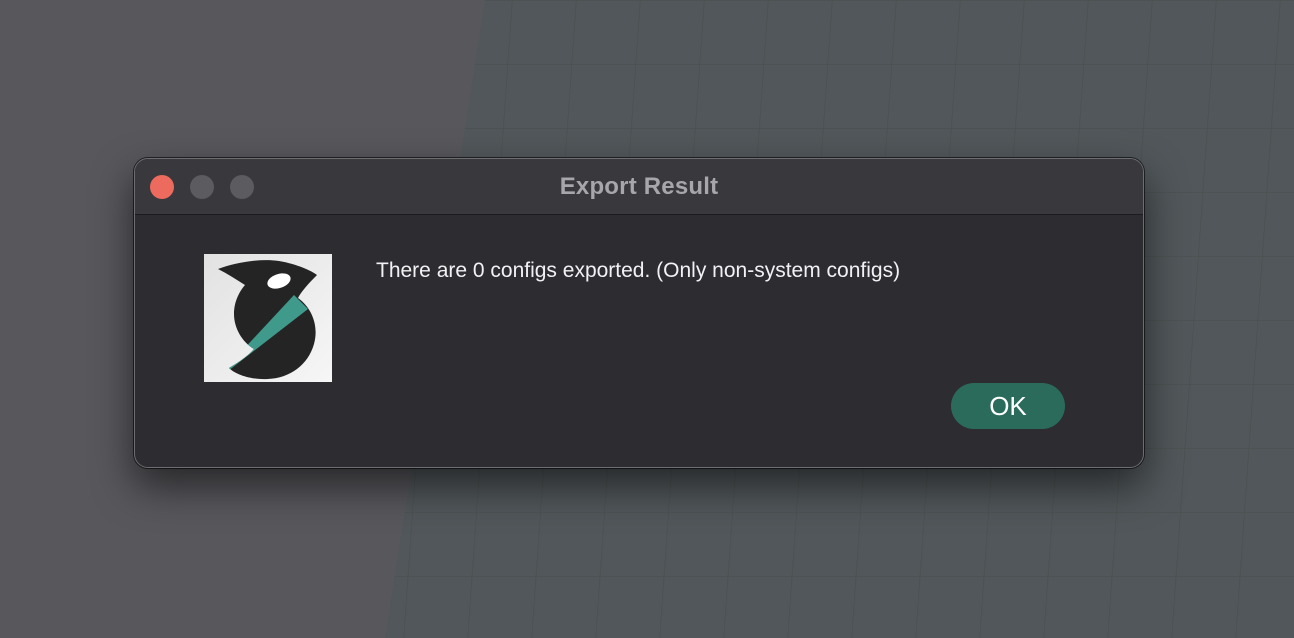 This screenshot has width=1294, height=638. I want to click on window-title: Export Result, so click(639, 186).